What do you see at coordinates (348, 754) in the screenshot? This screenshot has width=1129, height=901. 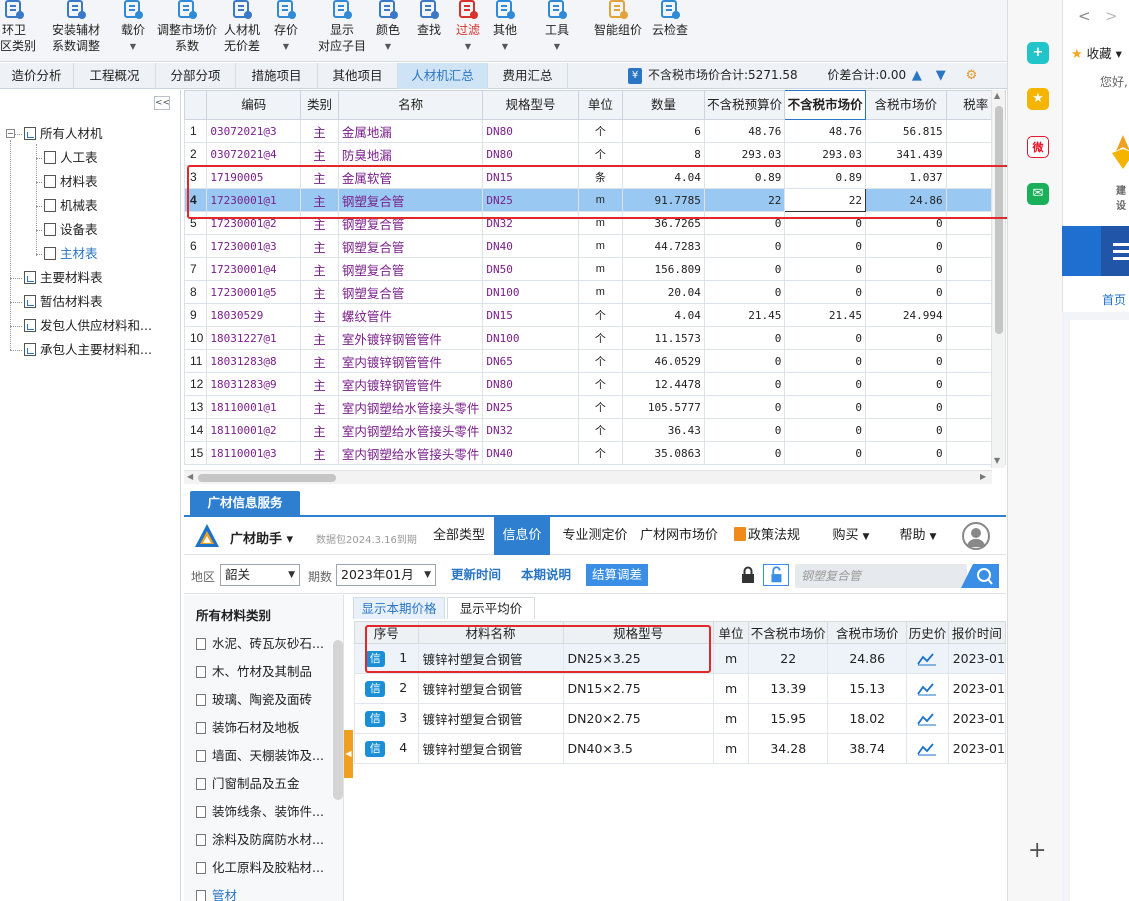 I see `collapse-panel-handle: ◀` at bounding box center [348, 754].